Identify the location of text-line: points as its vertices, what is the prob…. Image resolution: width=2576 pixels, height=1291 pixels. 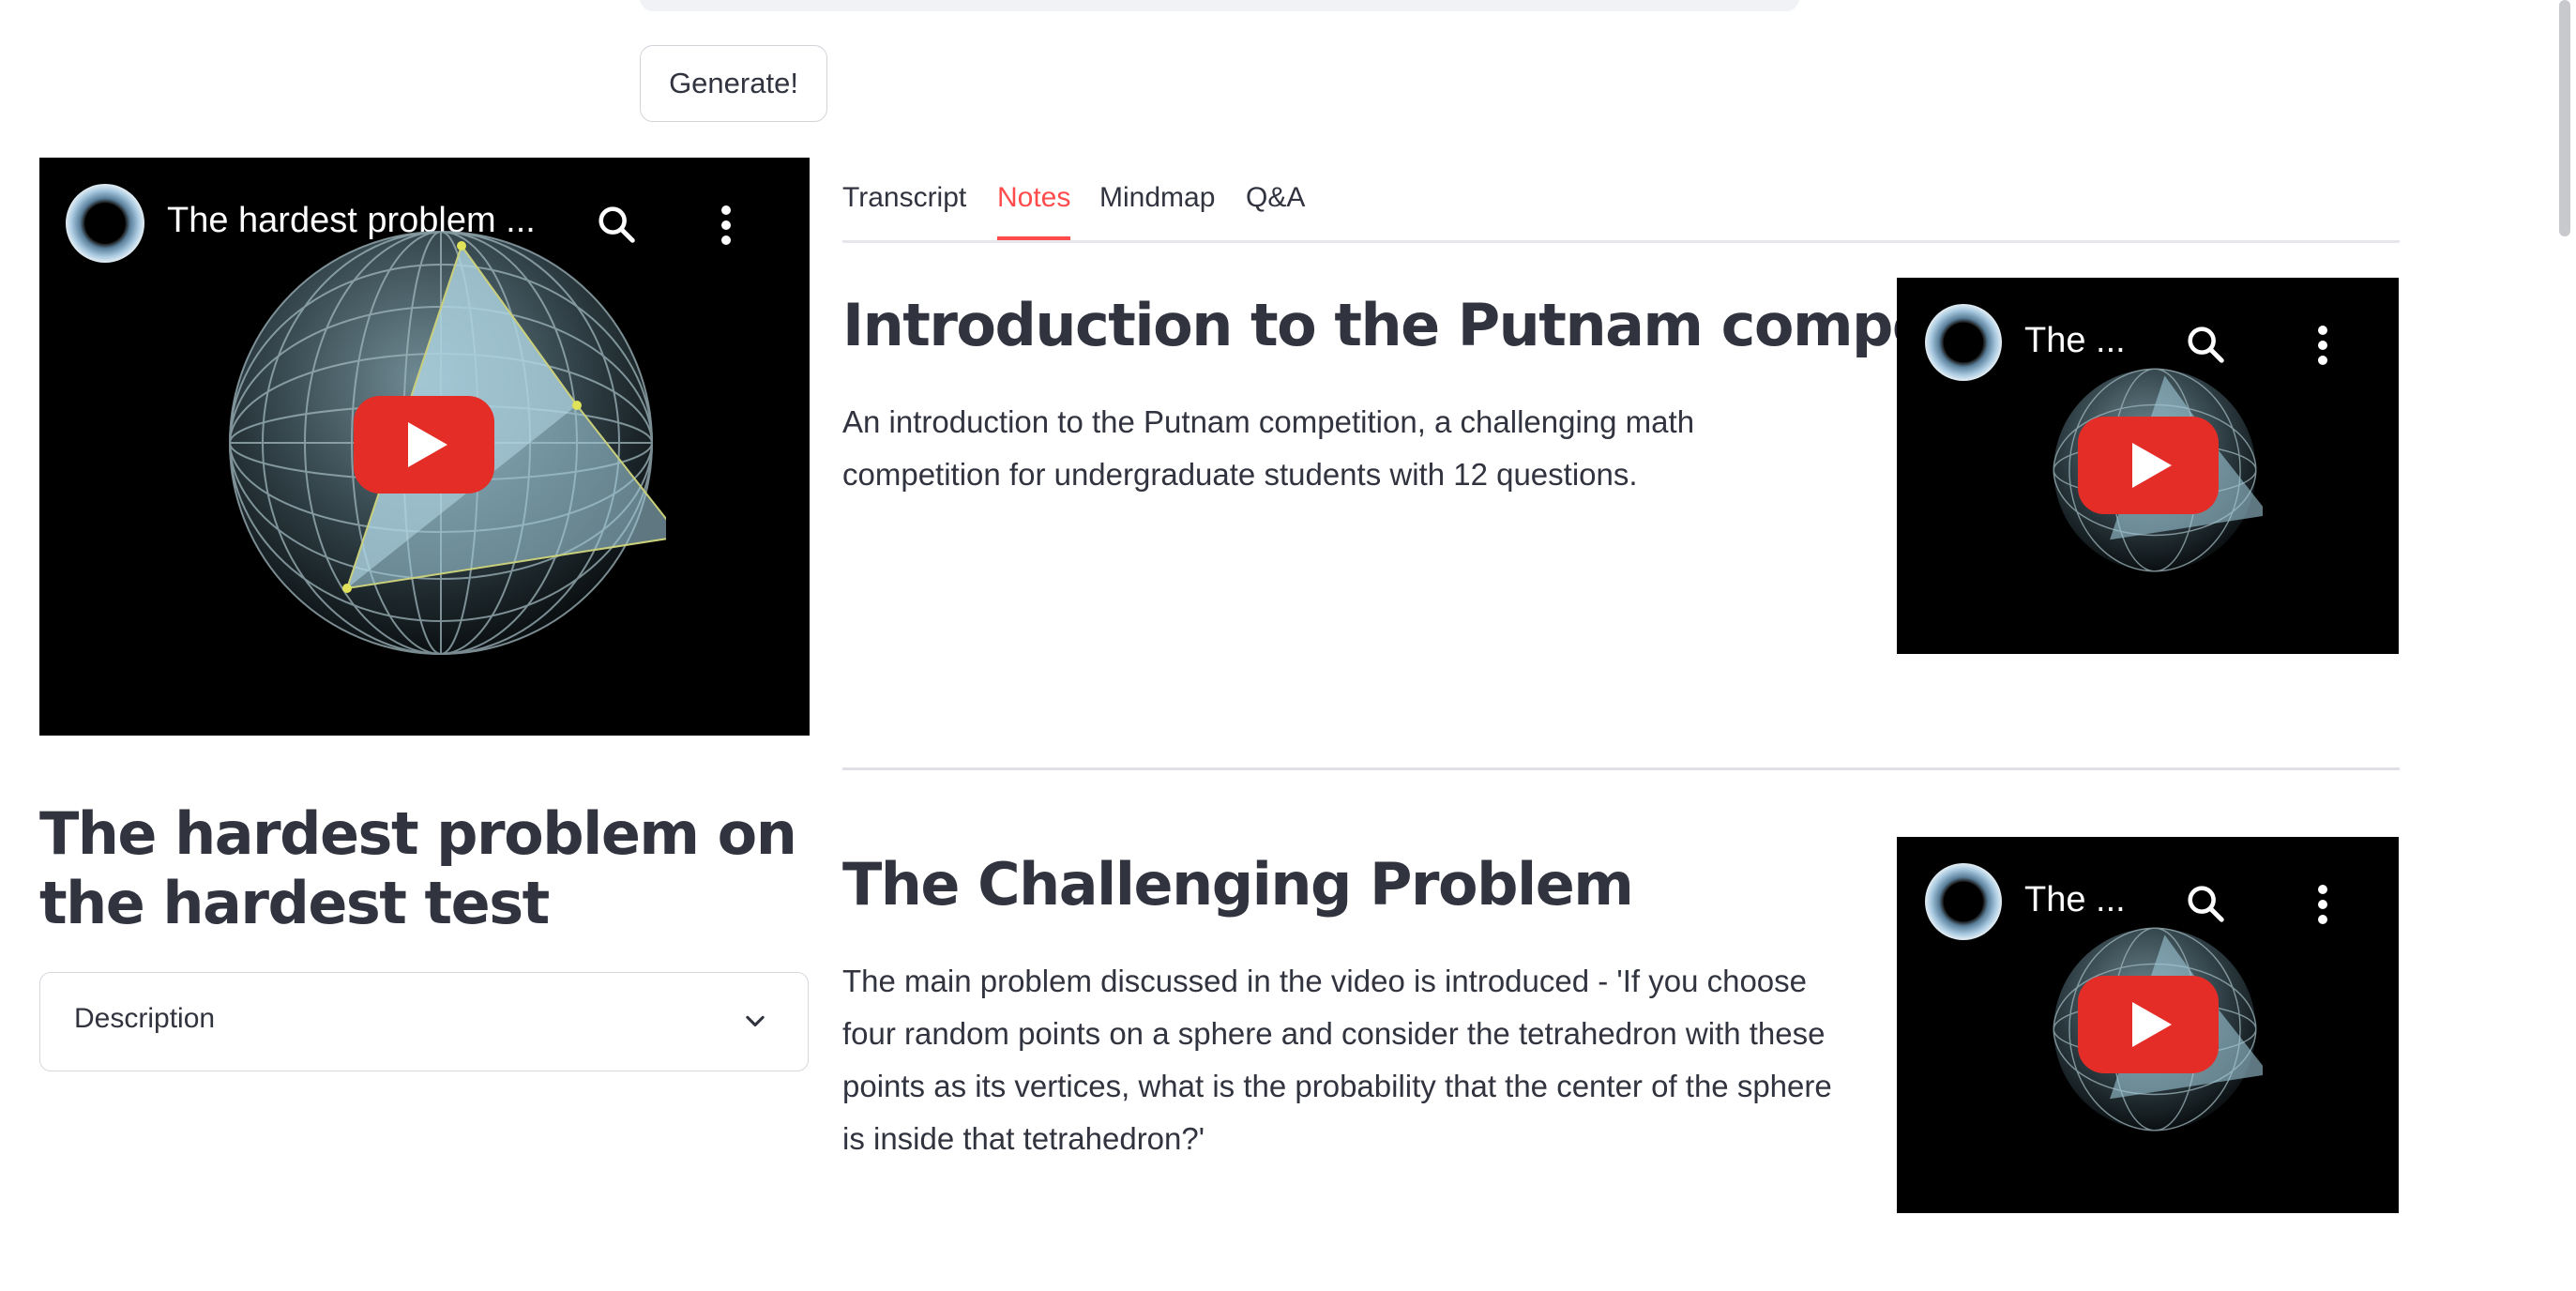
(1337, 1086).